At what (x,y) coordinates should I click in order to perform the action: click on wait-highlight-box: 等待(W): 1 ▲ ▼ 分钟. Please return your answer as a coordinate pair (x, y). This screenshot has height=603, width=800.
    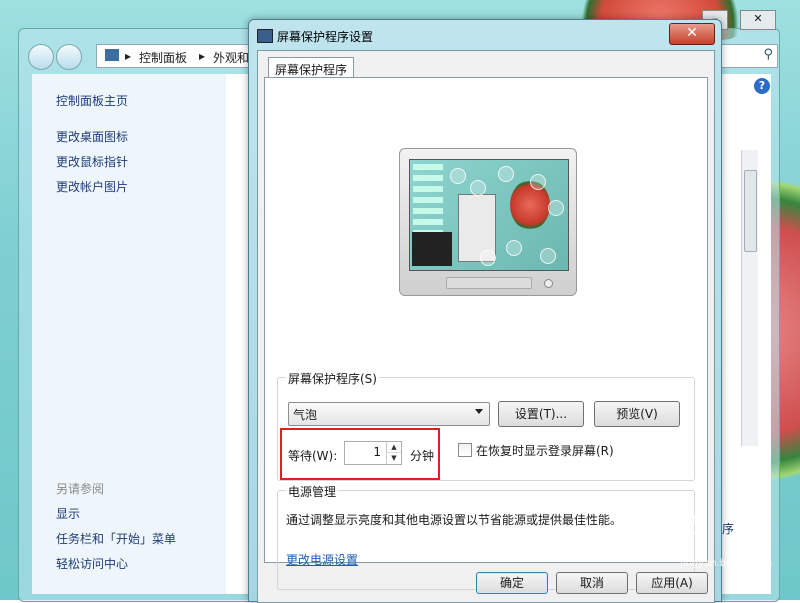
    Looking at the image, I should click on (360, 454).